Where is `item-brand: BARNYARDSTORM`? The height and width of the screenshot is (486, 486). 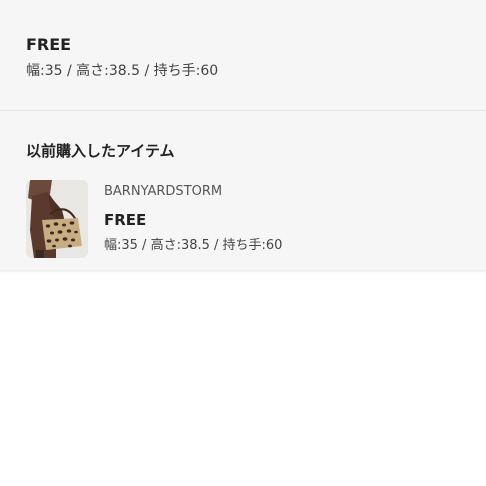 item-brand: BARNYARDSTORM is located at coordinates (163, 191).